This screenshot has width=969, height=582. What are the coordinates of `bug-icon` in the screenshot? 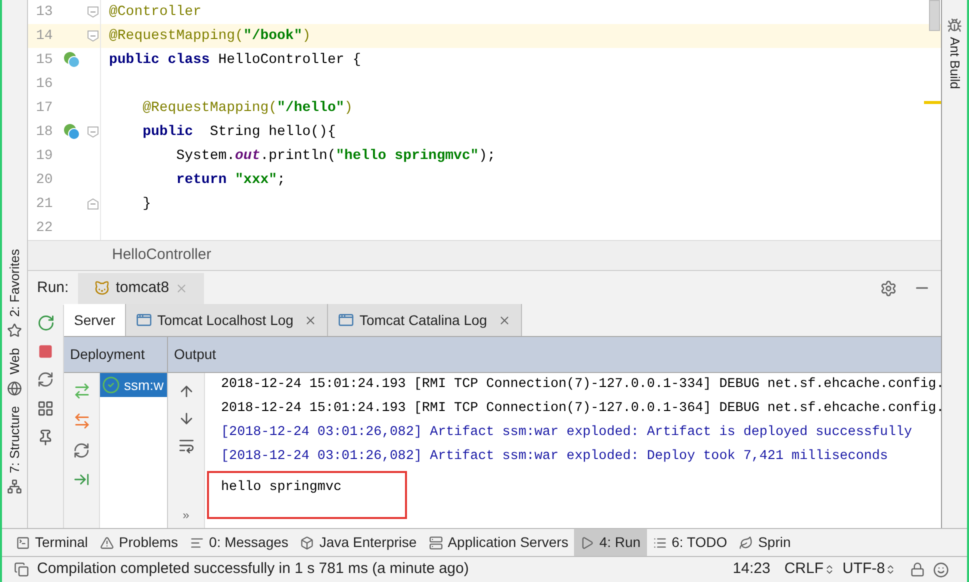 It's located at (954, 25).